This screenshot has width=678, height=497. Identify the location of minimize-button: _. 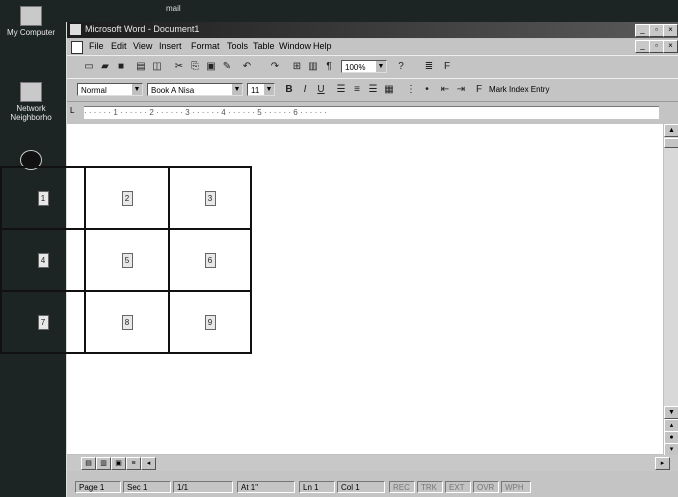
(642, 30).